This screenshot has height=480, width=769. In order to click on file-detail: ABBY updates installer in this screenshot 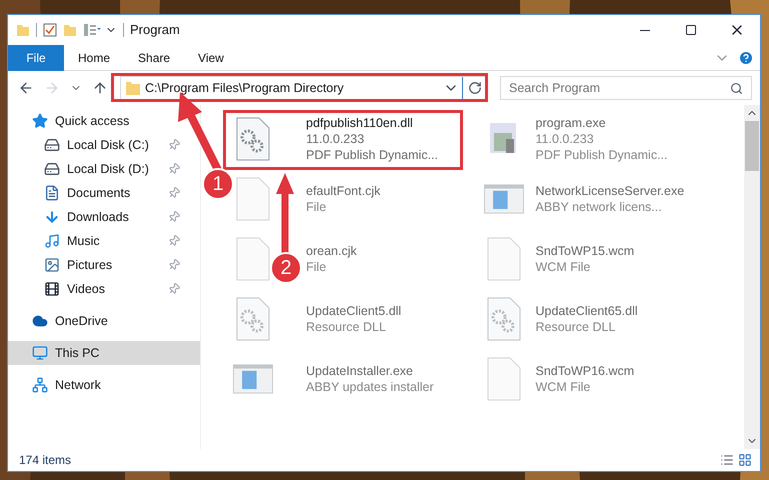, I will do `click(370, 387)`.